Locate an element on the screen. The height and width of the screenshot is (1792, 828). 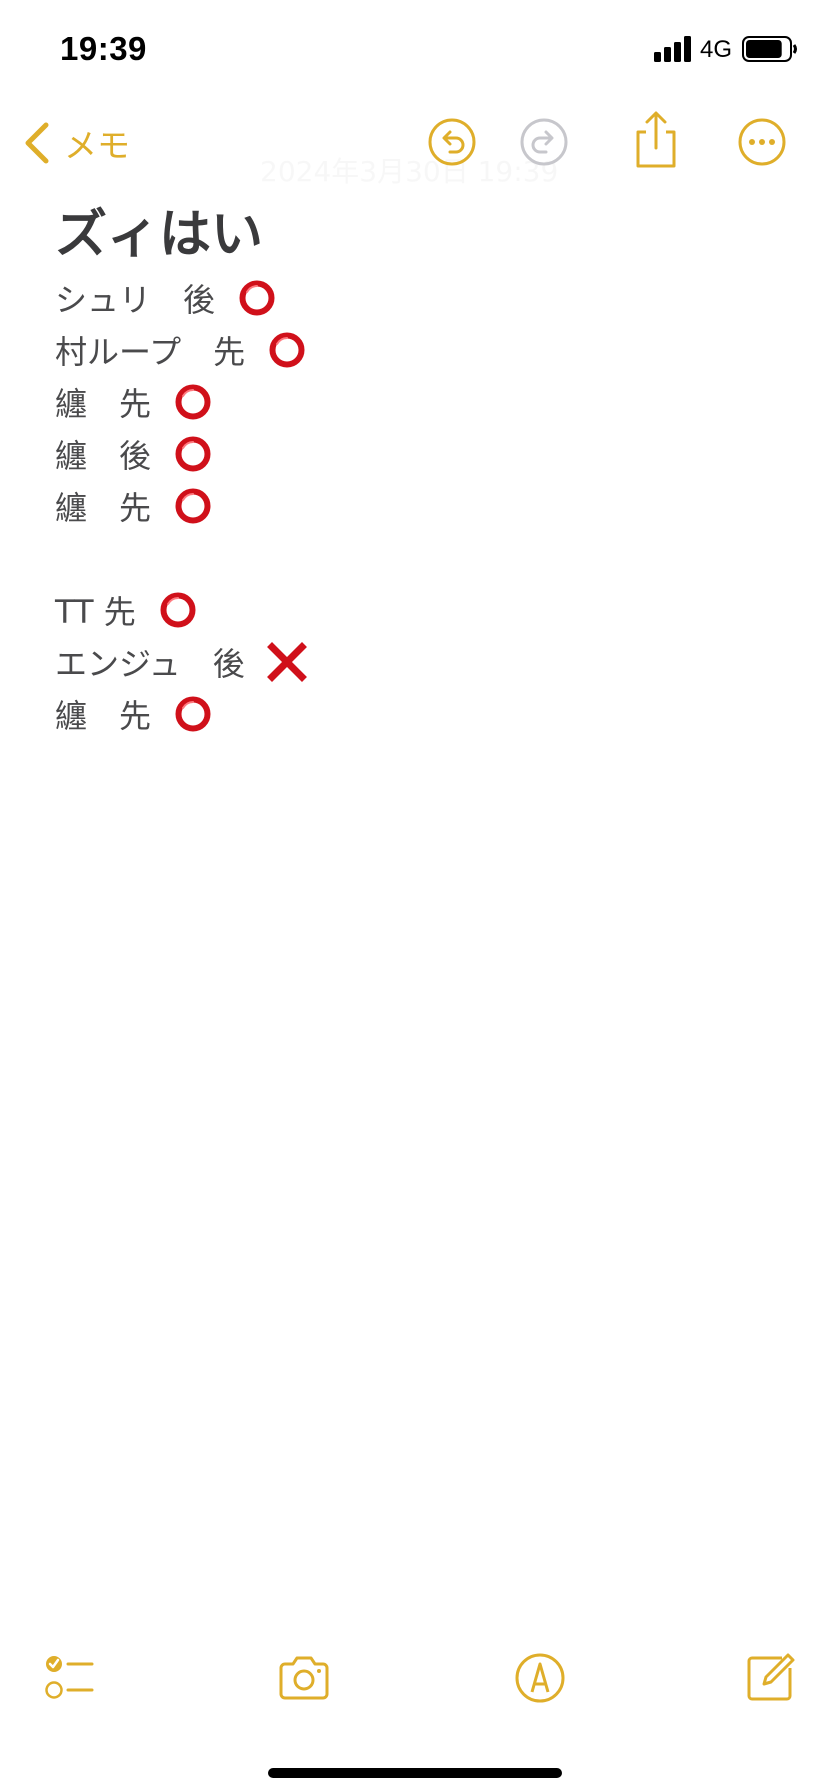
note-line-text: TT 先 is located at coordinates (95, 612).